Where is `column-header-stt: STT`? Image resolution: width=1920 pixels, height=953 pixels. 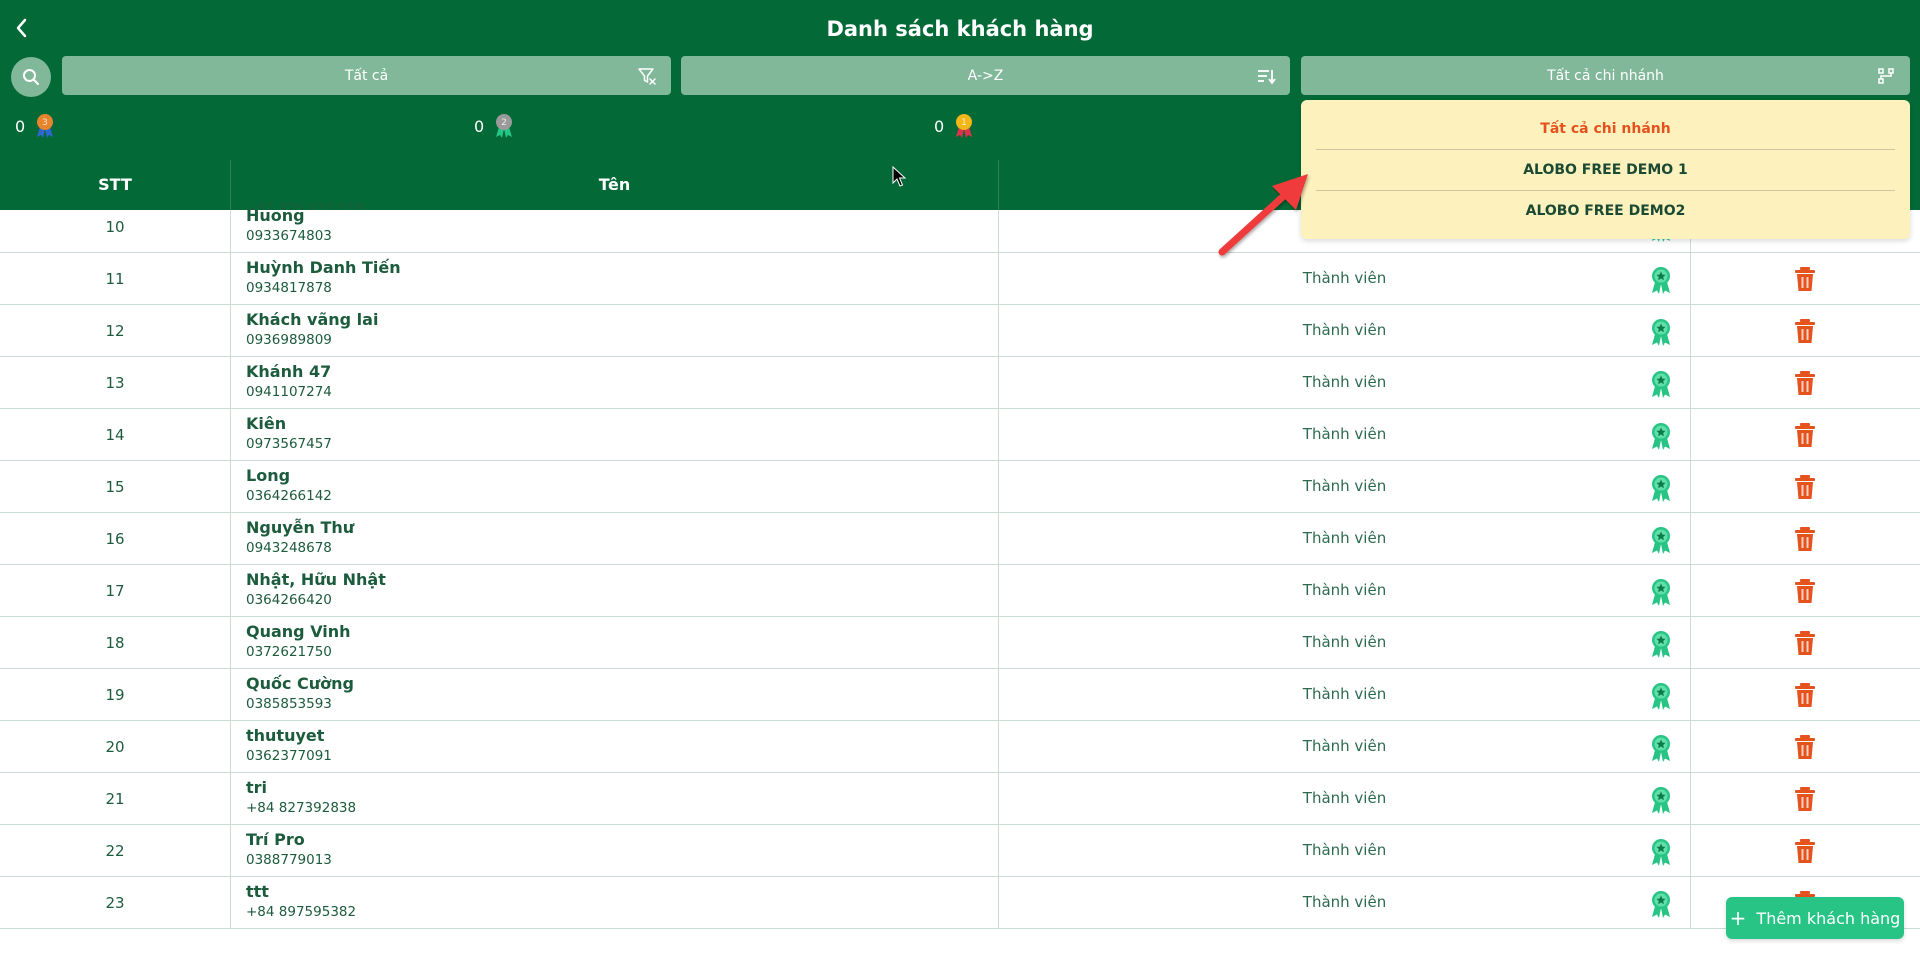
column-header-stt: STT is located at coordinates (115, 185).